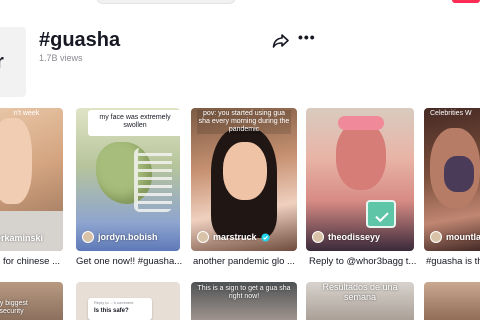 The width and height of the screenshot is (480, 320). I want to click on verified-badge-icon, so click(265, 237).